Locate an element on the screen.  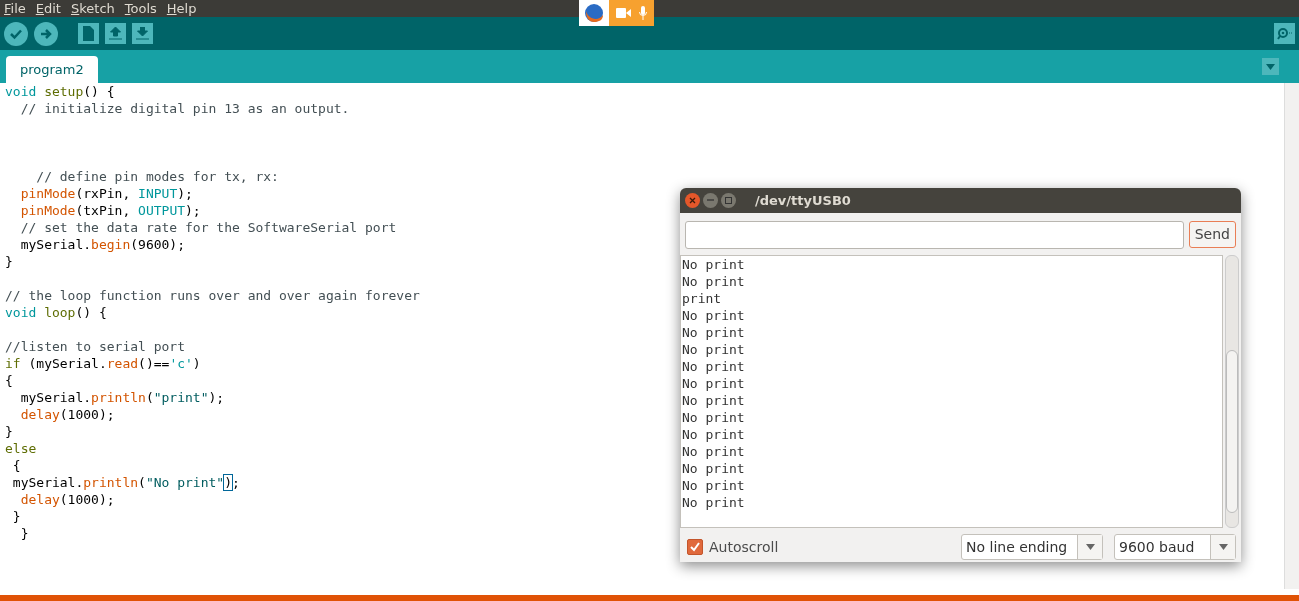
minimize-button is located at coordinates (710, 200).